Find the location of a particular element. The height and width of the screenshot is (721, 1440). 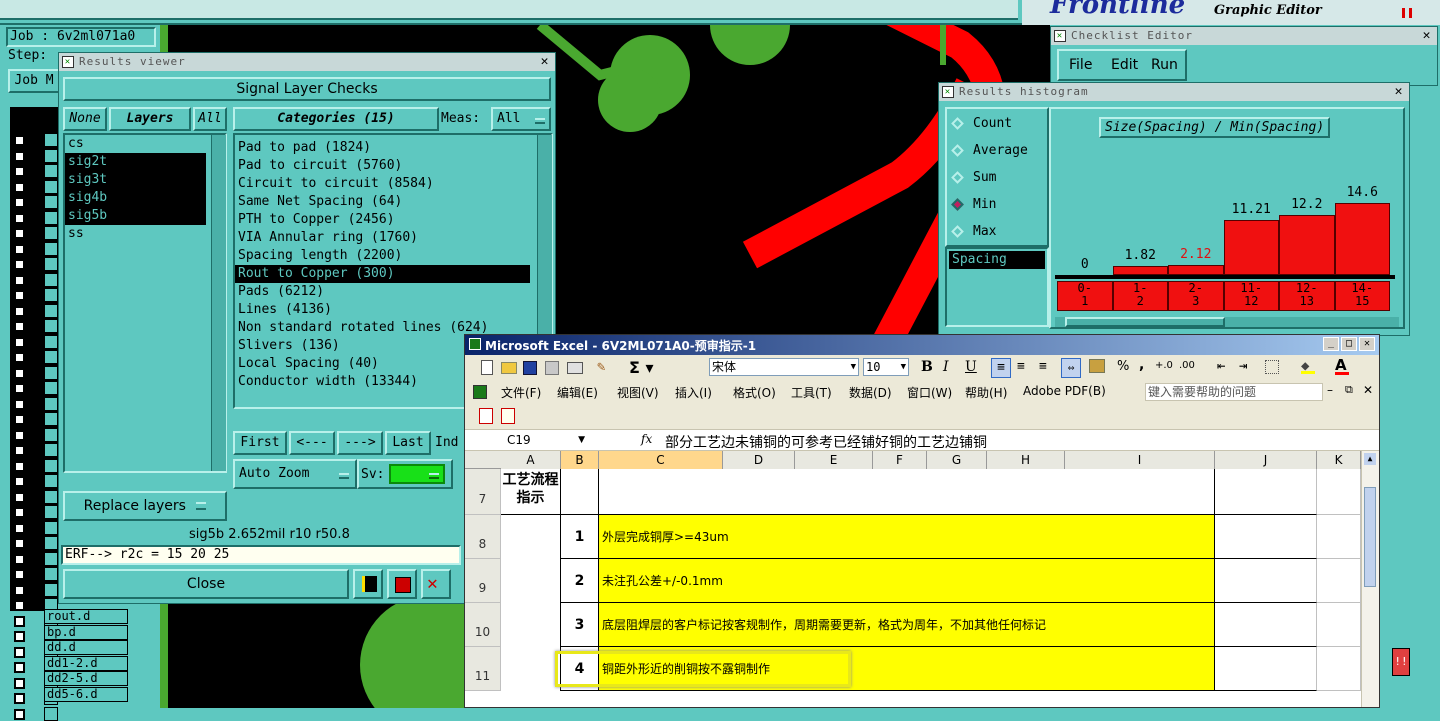

excel-menu-item: 文件(F) is located at coordinates (521, 392).